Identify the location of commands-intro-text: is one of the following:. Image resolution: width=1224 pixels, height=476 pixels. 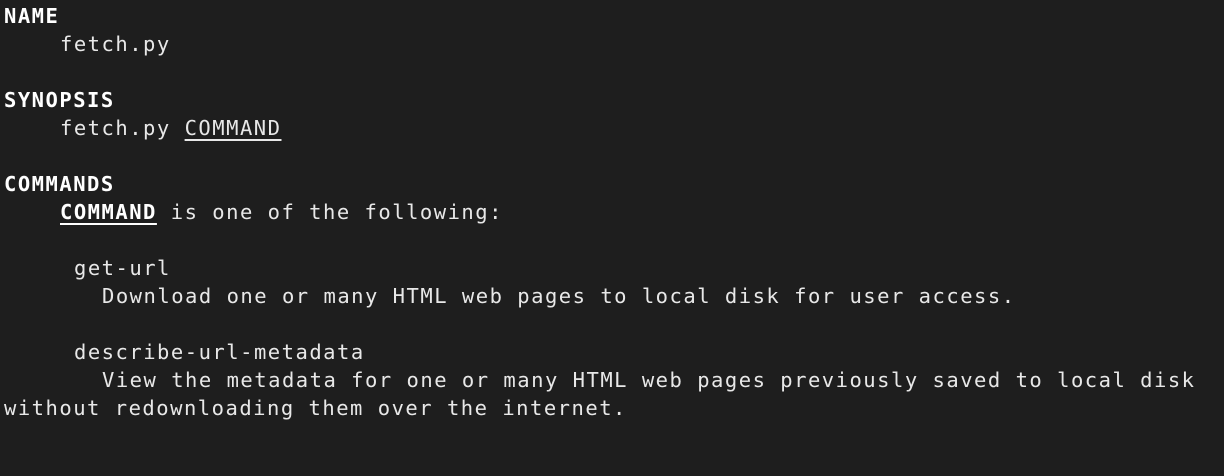
(329, 212).